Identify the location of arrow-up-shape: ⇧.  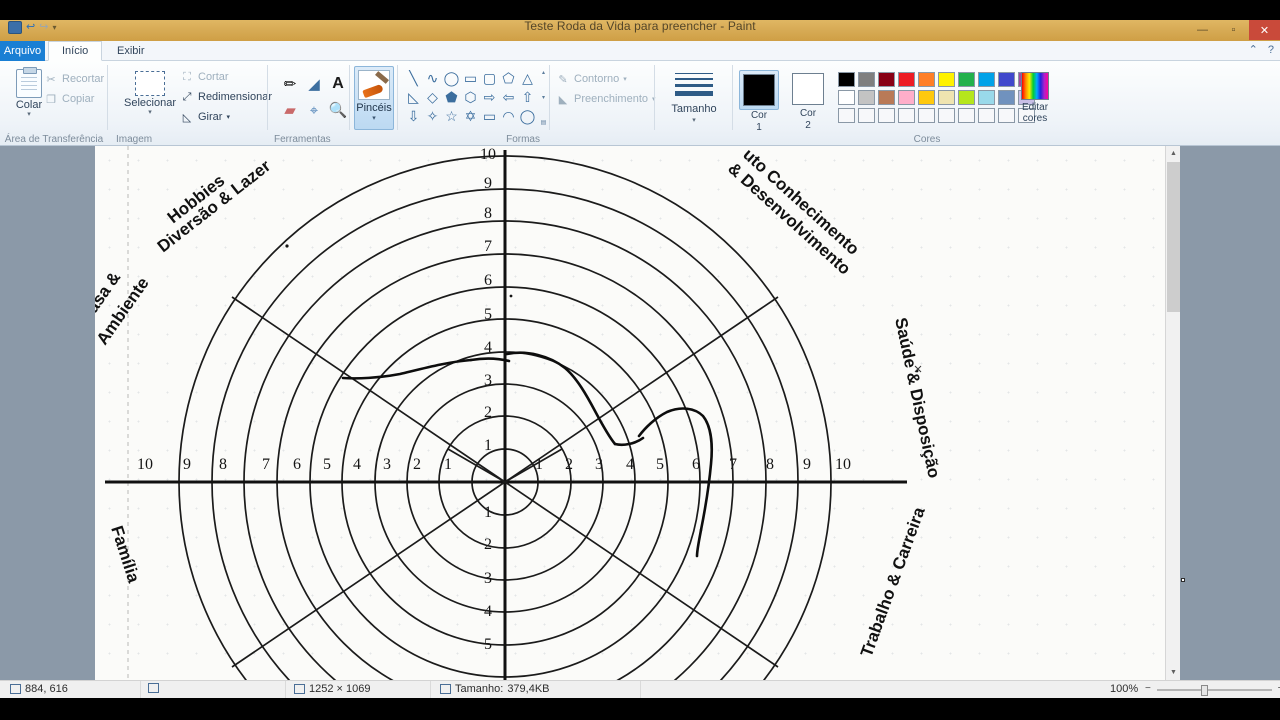
(527, 97).